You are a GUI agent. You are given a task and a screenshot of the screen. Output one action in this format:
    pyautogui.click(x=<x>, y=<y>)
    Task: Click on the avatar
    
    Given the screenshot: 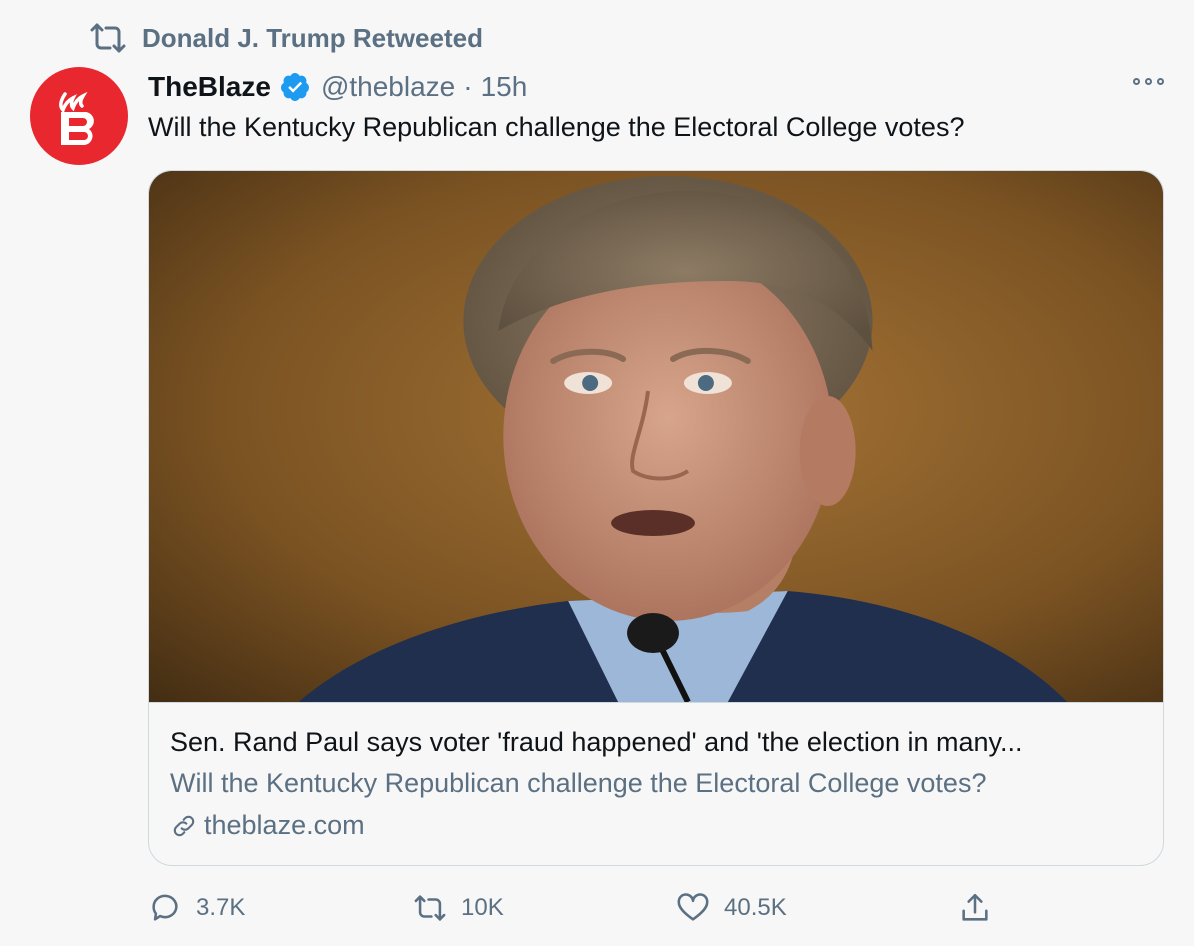 What is the action you would take?
    pyautogui.click(x=79, y=116)
    